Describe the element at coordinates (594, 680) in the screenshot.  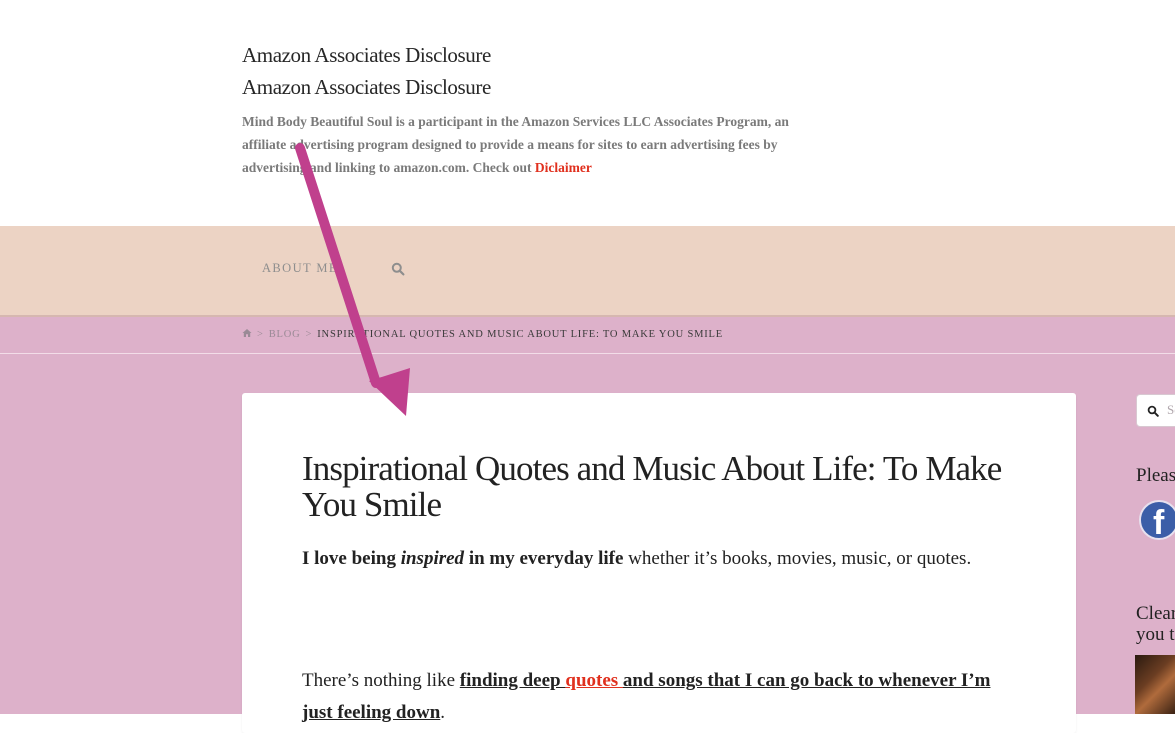
I see `quotes-link: quotes` at that location.